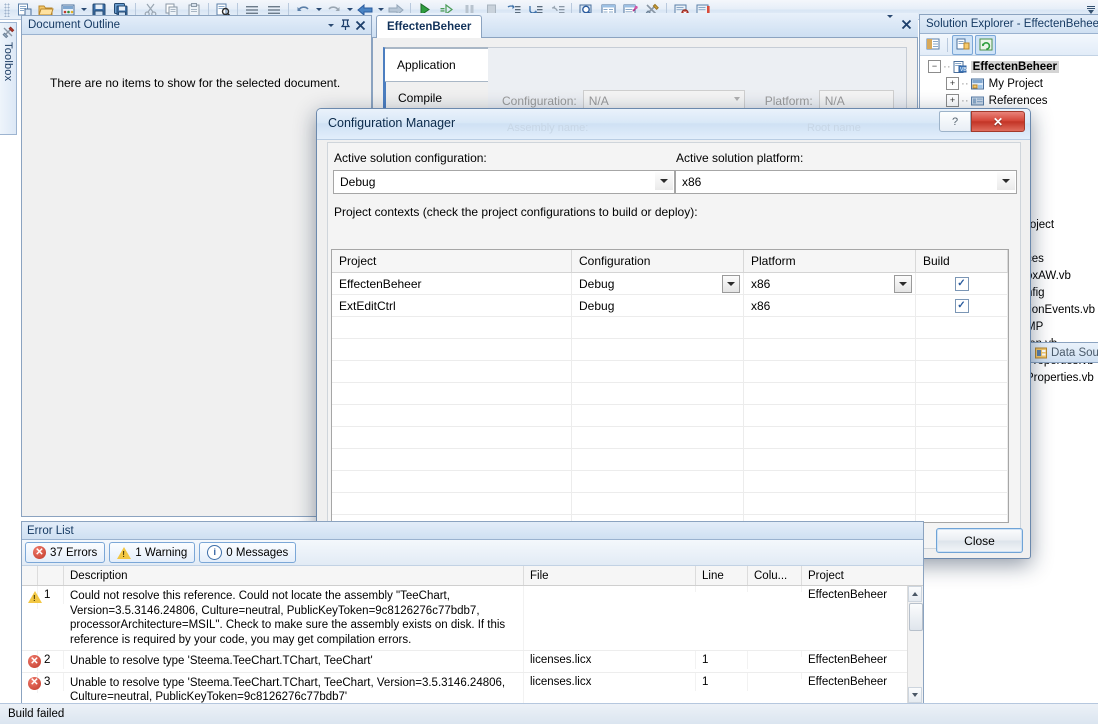 The width and height of the screenshot is (1098, 724). Describe the element at coordinates (985, 44) in the screenshot. I see `refresh-icon` at that location.